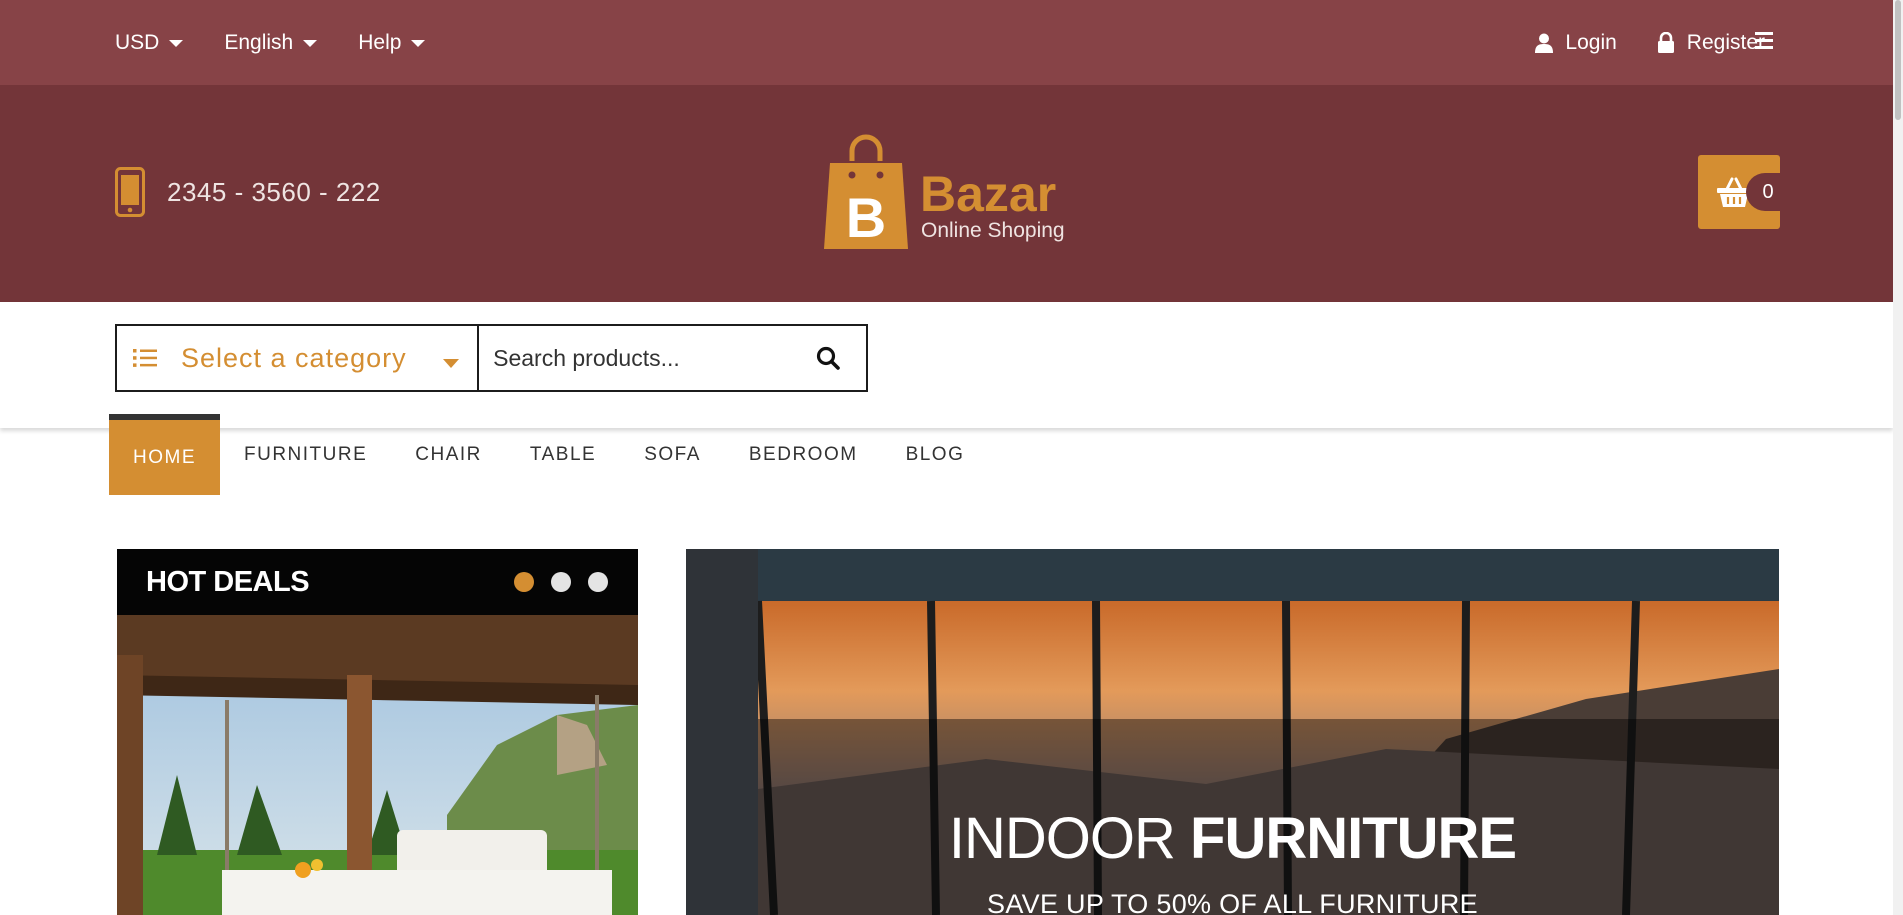  I want to click on bazar-logo: B Bazar Online Shoping, so click(947, 192).